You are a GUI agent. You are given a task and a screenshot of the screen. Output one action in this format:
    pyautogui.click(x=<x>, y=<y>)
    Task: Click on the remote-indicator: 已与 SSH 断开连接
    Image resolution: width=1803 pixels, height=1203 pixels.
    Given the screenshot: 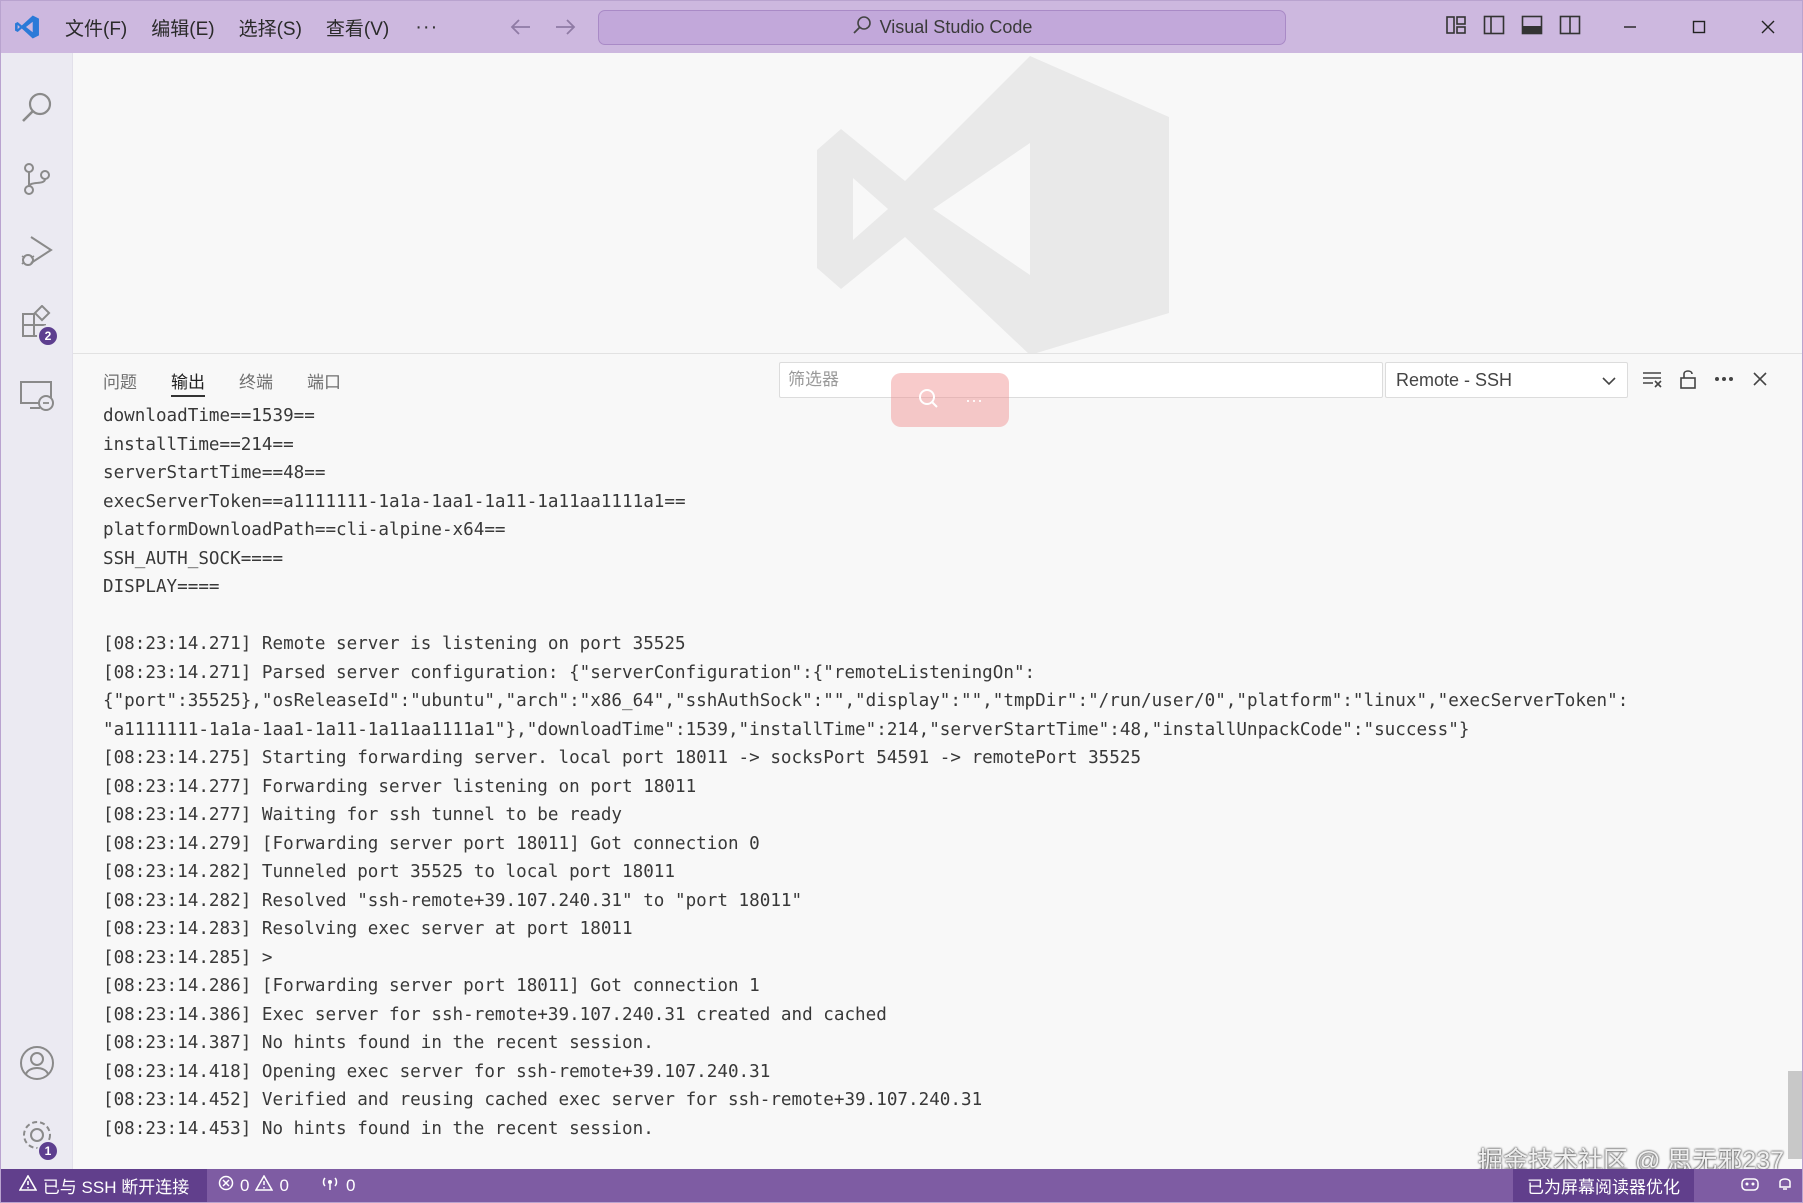 What is the action you would take?
    pyautogui.click(x=104, y=1185)
    